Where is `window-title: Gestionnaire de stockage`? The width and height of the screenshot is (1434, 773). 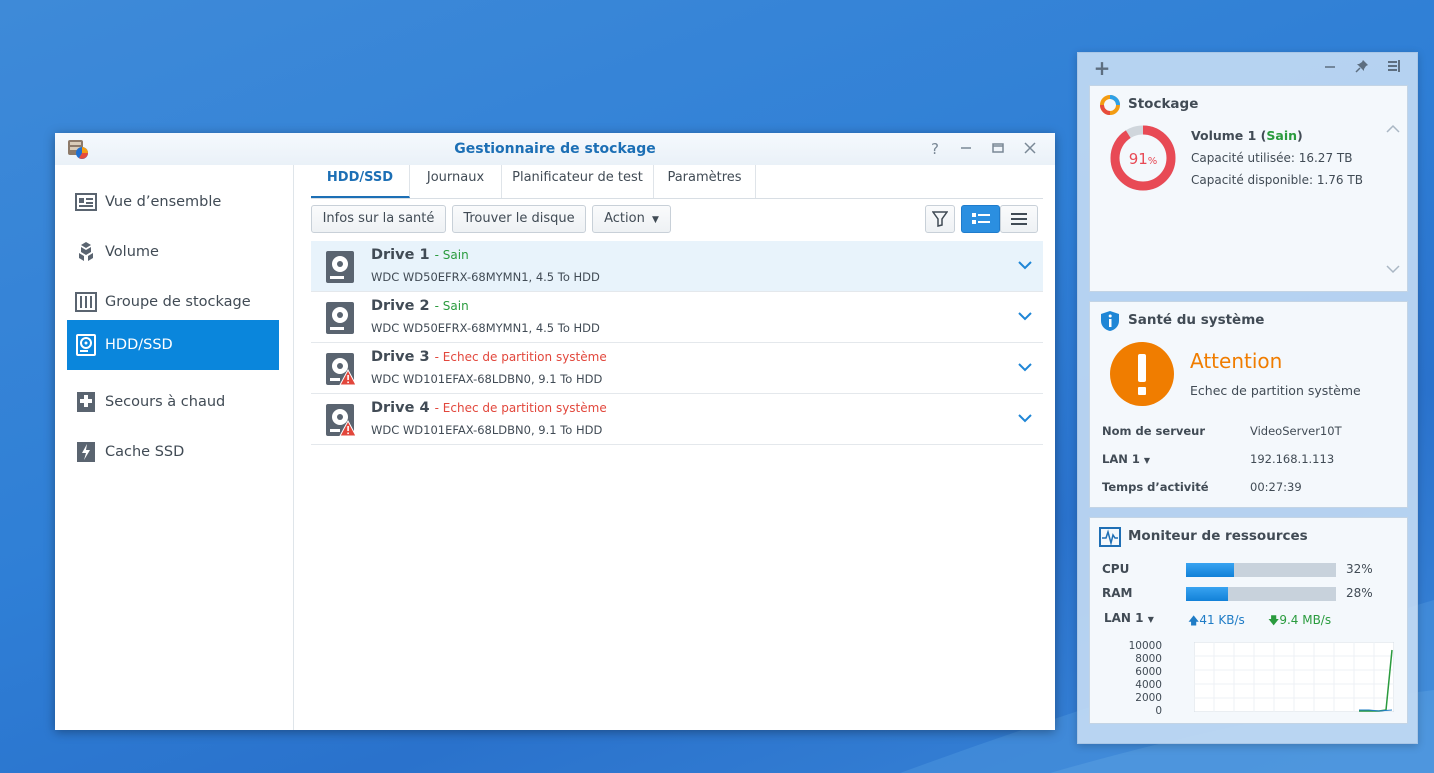 window-title: Gestionnaire de stockage is located at coordinates (555, 149).